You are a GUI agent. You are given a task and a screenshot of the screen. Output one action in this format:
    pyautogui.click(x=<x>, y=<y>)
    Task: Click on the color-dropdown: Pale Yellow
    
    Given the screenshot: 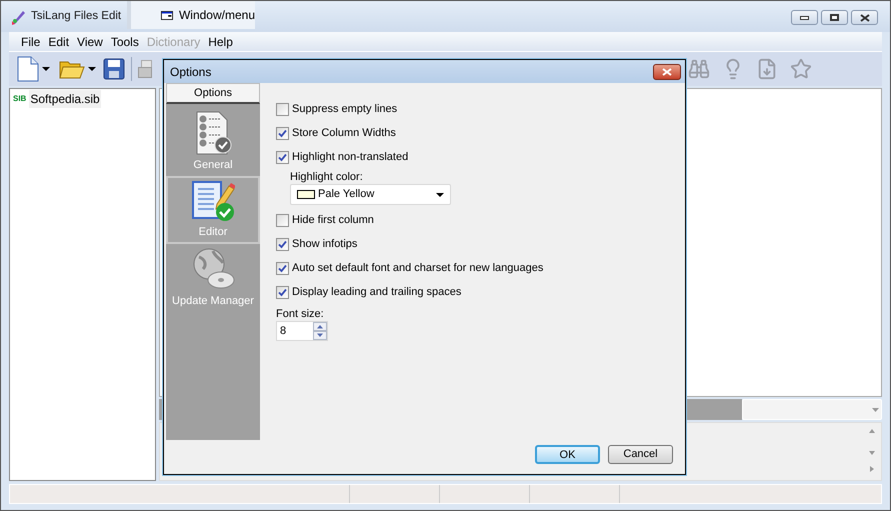 What is the action you would take?
    pyautogui.click(x=370, y=194)
    